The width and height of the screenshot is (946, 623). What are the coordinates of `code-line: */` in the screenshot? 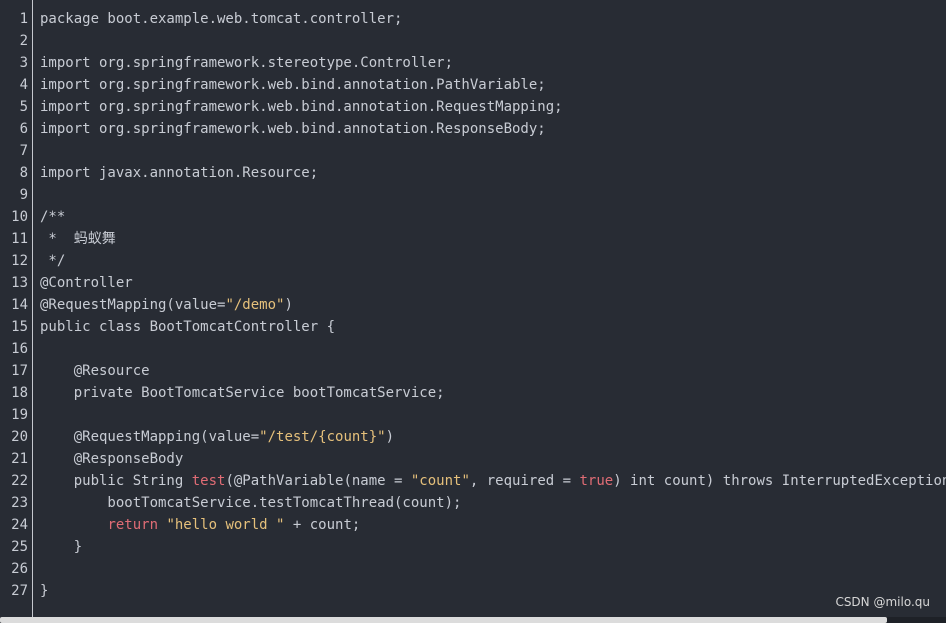 It's located at (52, 261).